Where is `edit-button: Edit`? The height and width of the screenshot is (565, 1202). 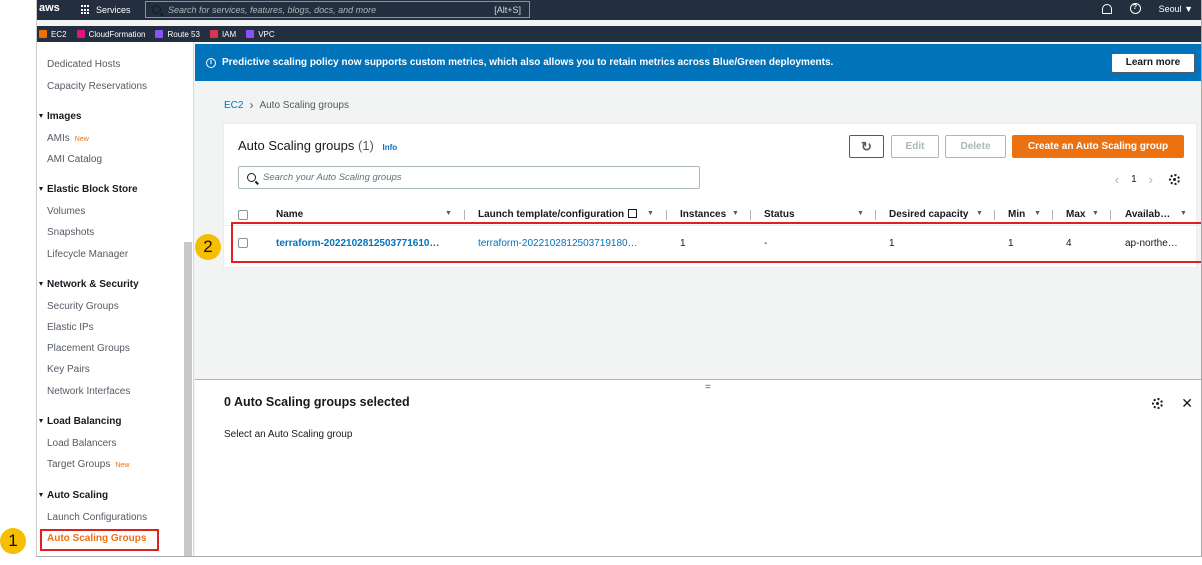 edit-button: Edit is located at coordinates (915, 146).